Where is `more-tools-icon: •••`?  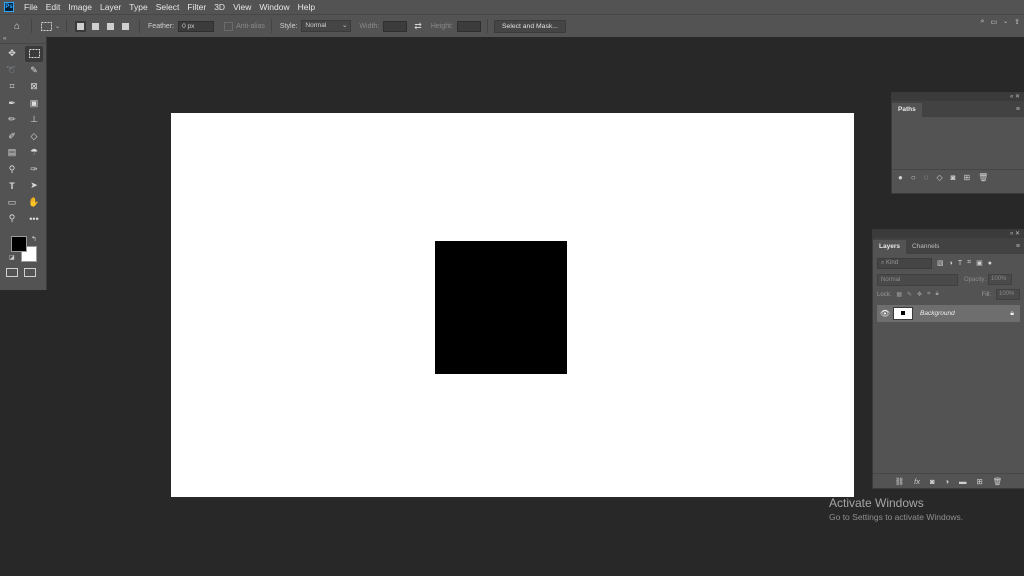 more-tools-icon: ••• is located at coordinates (34, 219).